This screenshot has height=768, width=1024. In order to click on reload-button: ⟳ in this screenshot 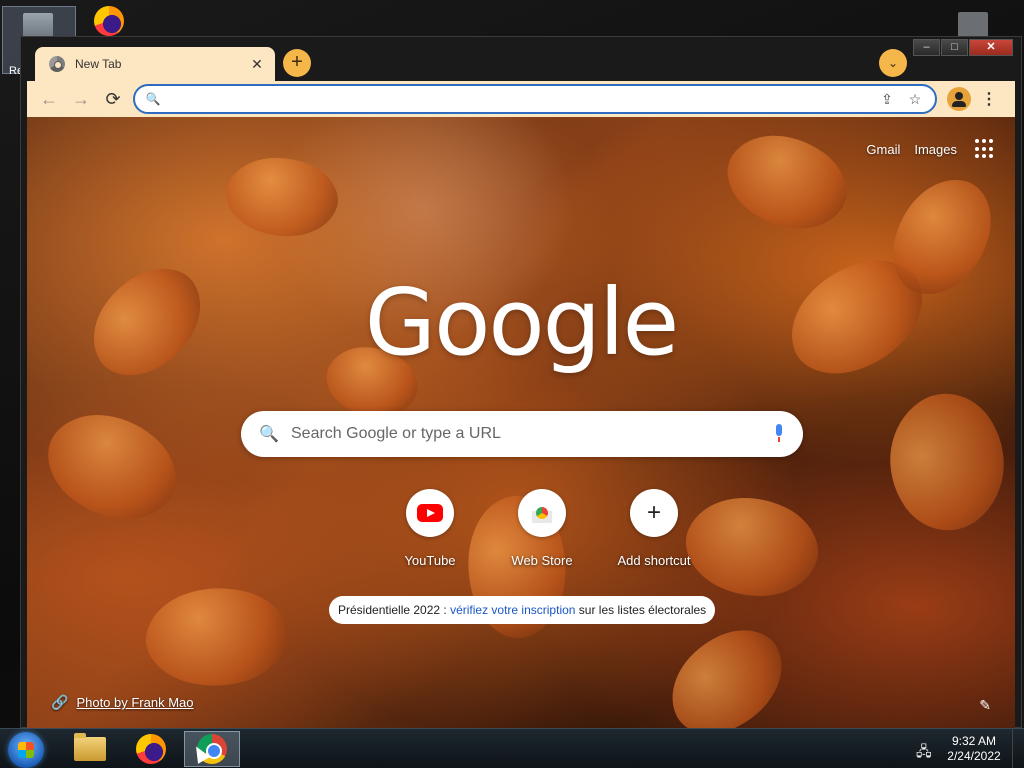, I will do `click(113, 99)`.